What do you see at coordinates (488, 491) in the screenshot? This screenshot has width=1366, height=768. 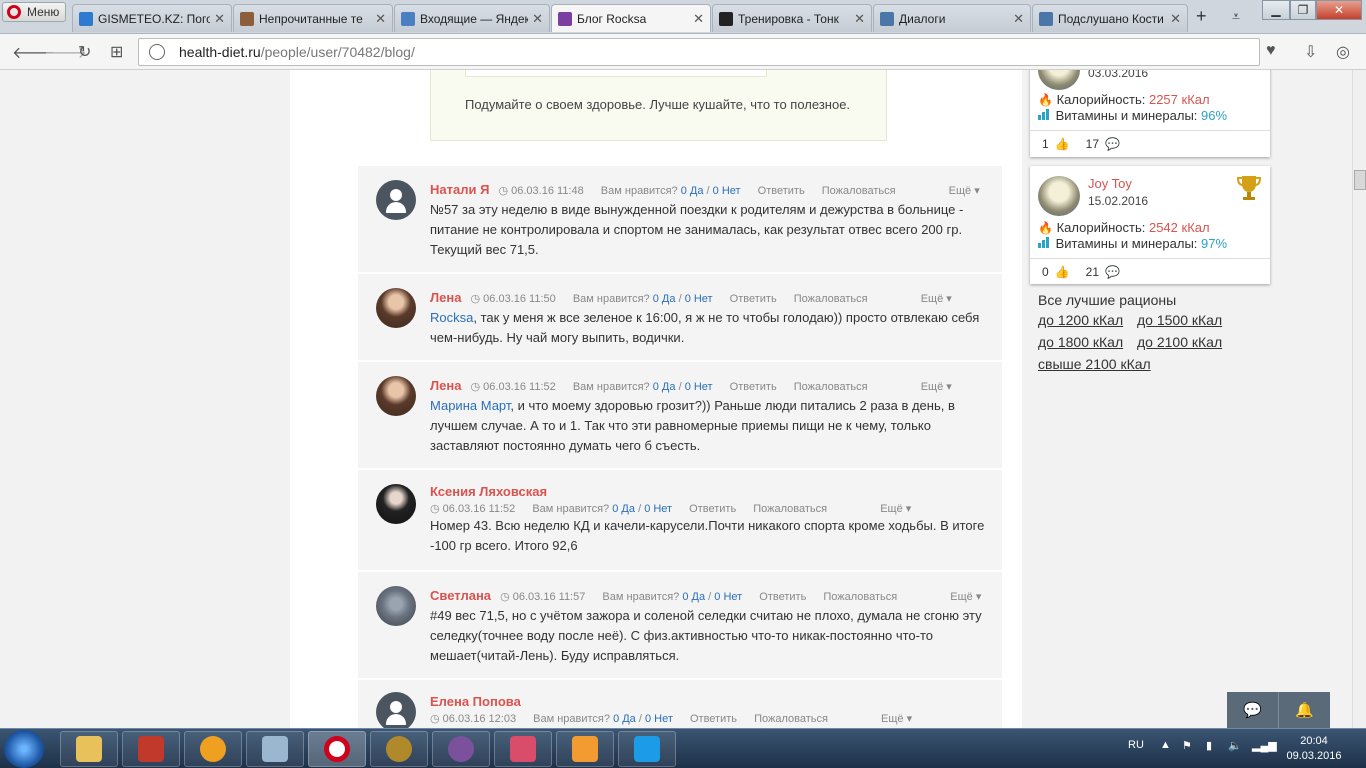 I see `comment-author: Ксения Ляховская` at bounding box center [488, 491].